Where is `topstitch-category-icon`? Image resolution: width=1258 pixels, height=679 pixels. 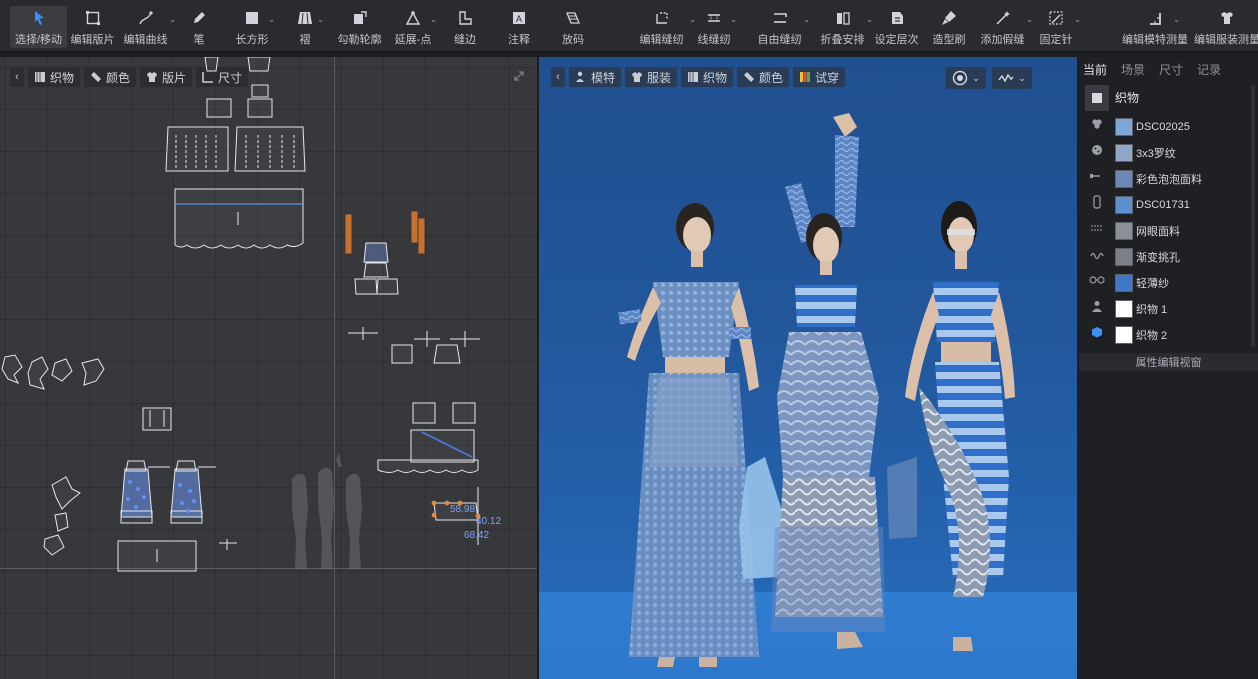
topstitch-category-icon is located at coordinates (1097, 228).